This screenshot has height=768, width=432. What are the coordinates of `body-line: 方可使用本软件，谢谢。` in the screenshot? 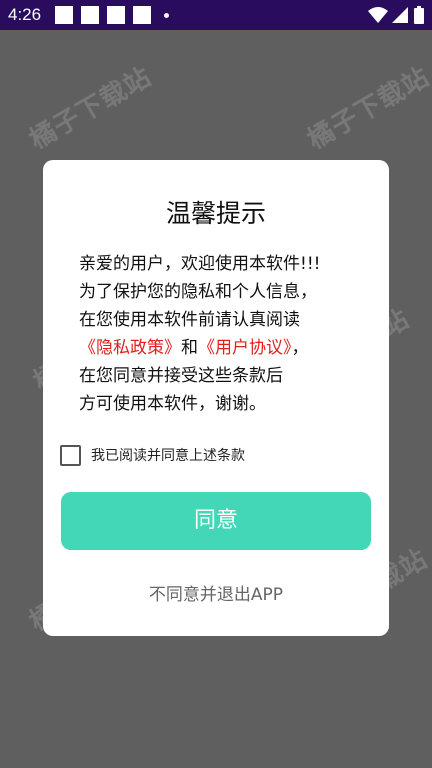 It's located at (172, 404).